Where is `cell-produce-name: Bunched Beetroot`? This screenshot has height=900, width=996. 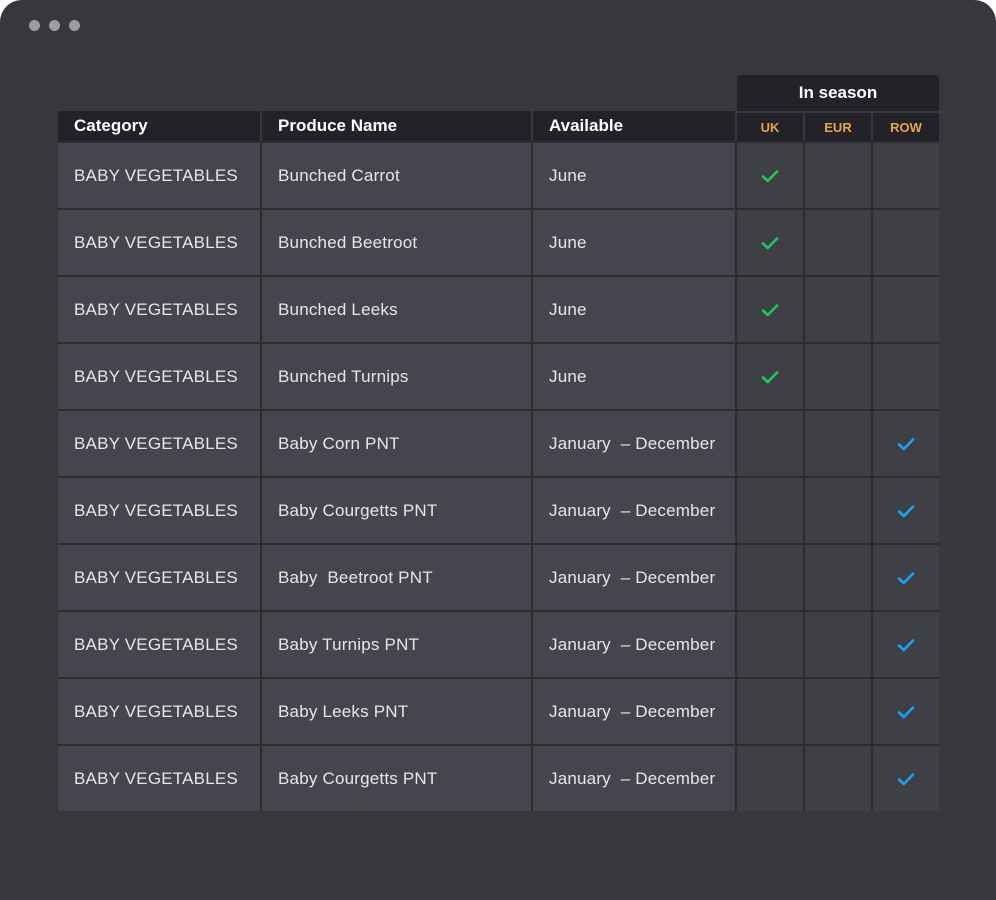 cell-produce-name: Bunched Beetroot is located at coordinates (396, 242).